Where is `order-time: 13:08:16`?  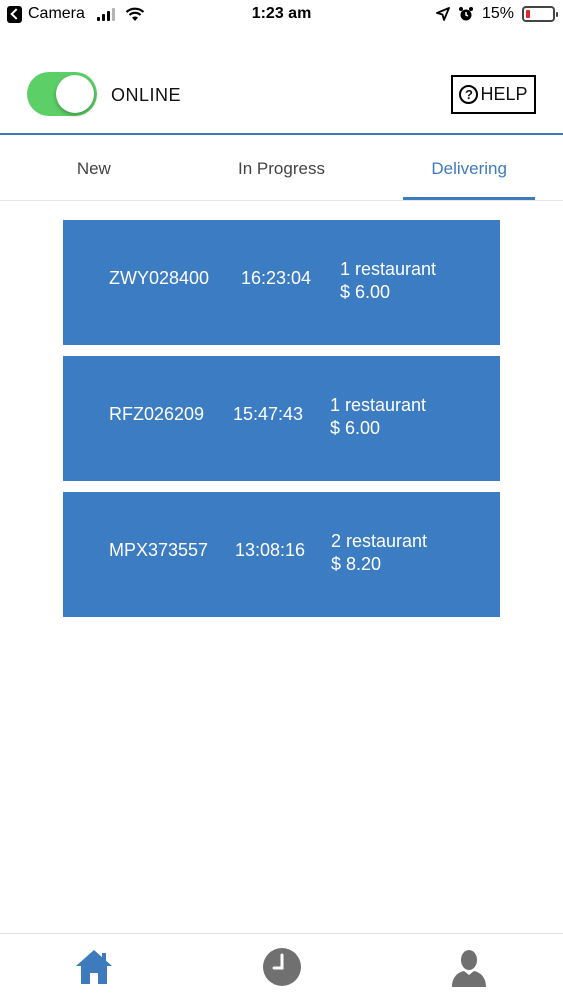
order-time: 13:08:16 is located at coordinates (270, 550).